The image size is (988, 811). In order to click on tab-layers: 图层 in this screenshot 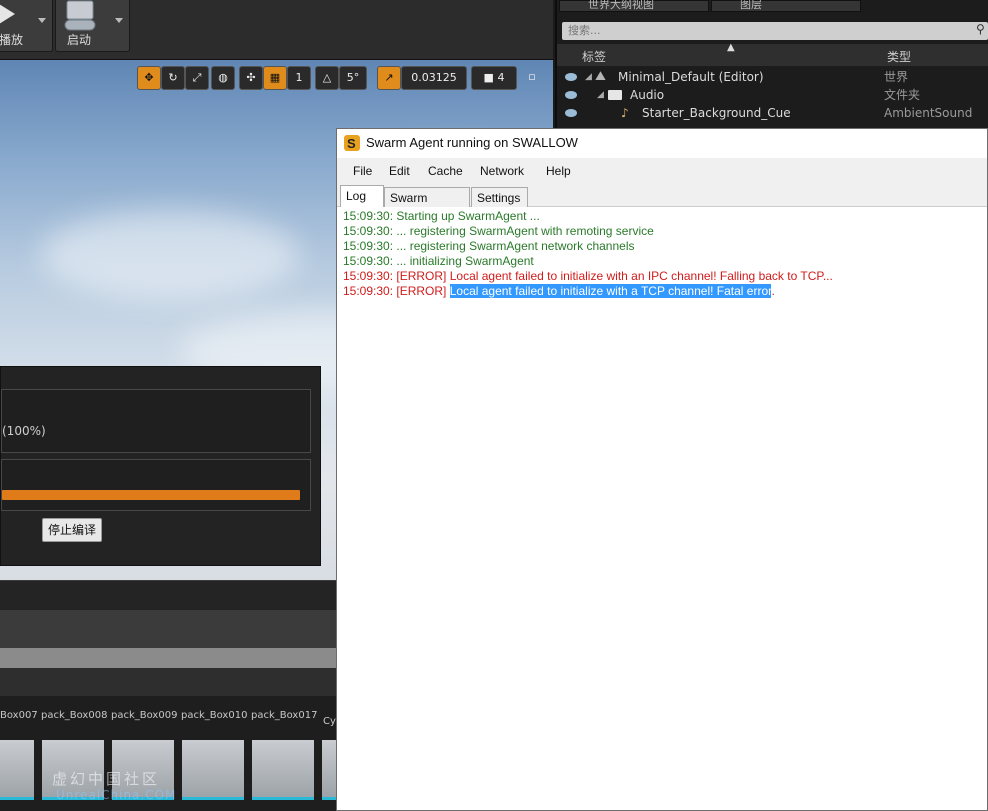, I will do `click(786, 6)`.